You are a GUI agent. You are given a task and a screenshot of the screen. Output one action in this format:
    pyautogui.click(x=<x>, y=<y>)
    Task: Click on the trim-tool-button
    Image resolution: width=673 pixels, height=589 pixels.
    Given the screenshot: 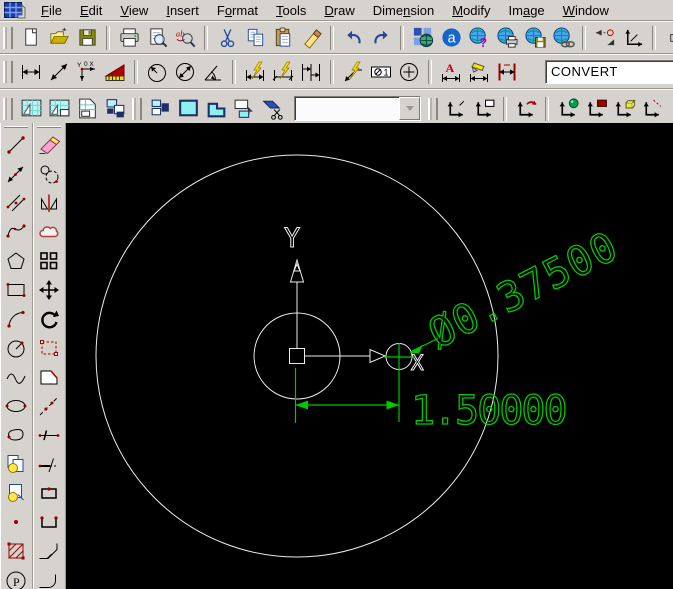 What is the action you would take?
    pyautogui.click(x=49, y=434)
    